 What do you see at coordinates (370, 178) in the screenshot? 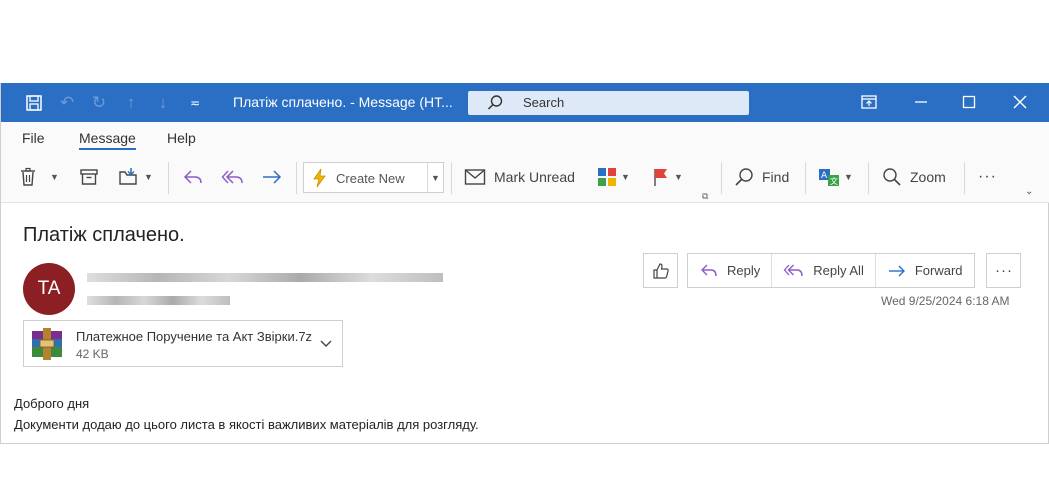
I see `create-new-label: Create New` at bounding box center [370, 178].